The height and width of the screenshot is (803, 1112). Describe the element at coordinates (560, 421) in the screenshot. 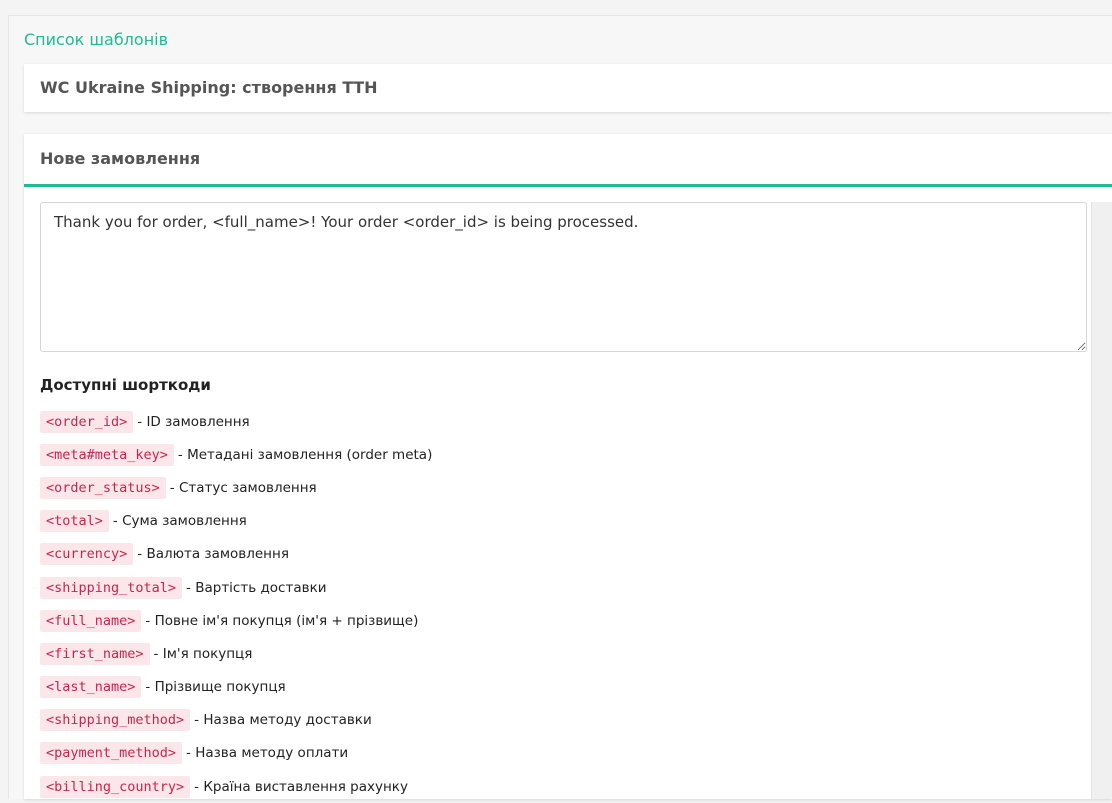

I see `list-item: <order_id> - ID замовлення` at that location.